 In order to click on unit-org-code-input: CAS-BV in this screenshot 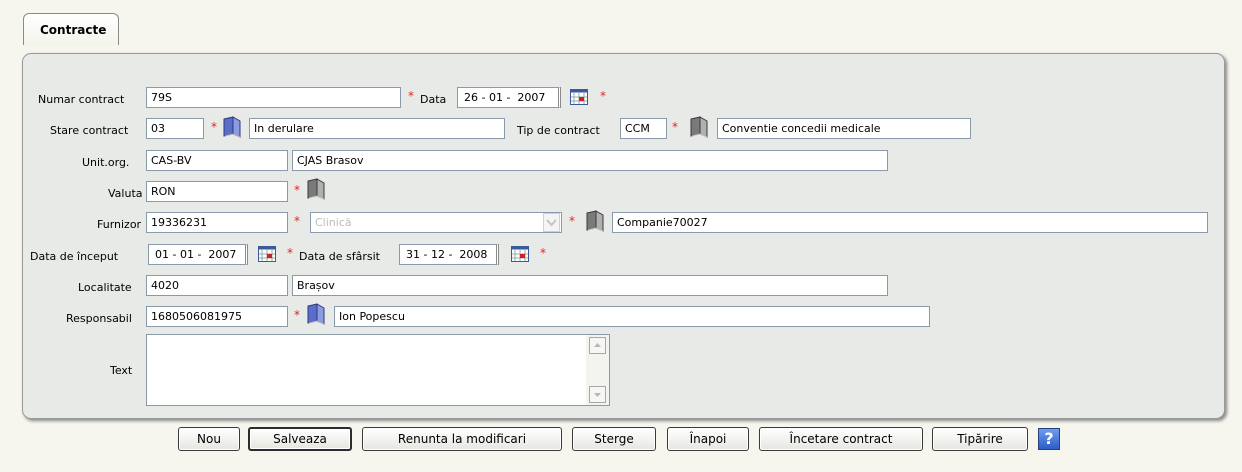, I will do `click(217, 160)`.